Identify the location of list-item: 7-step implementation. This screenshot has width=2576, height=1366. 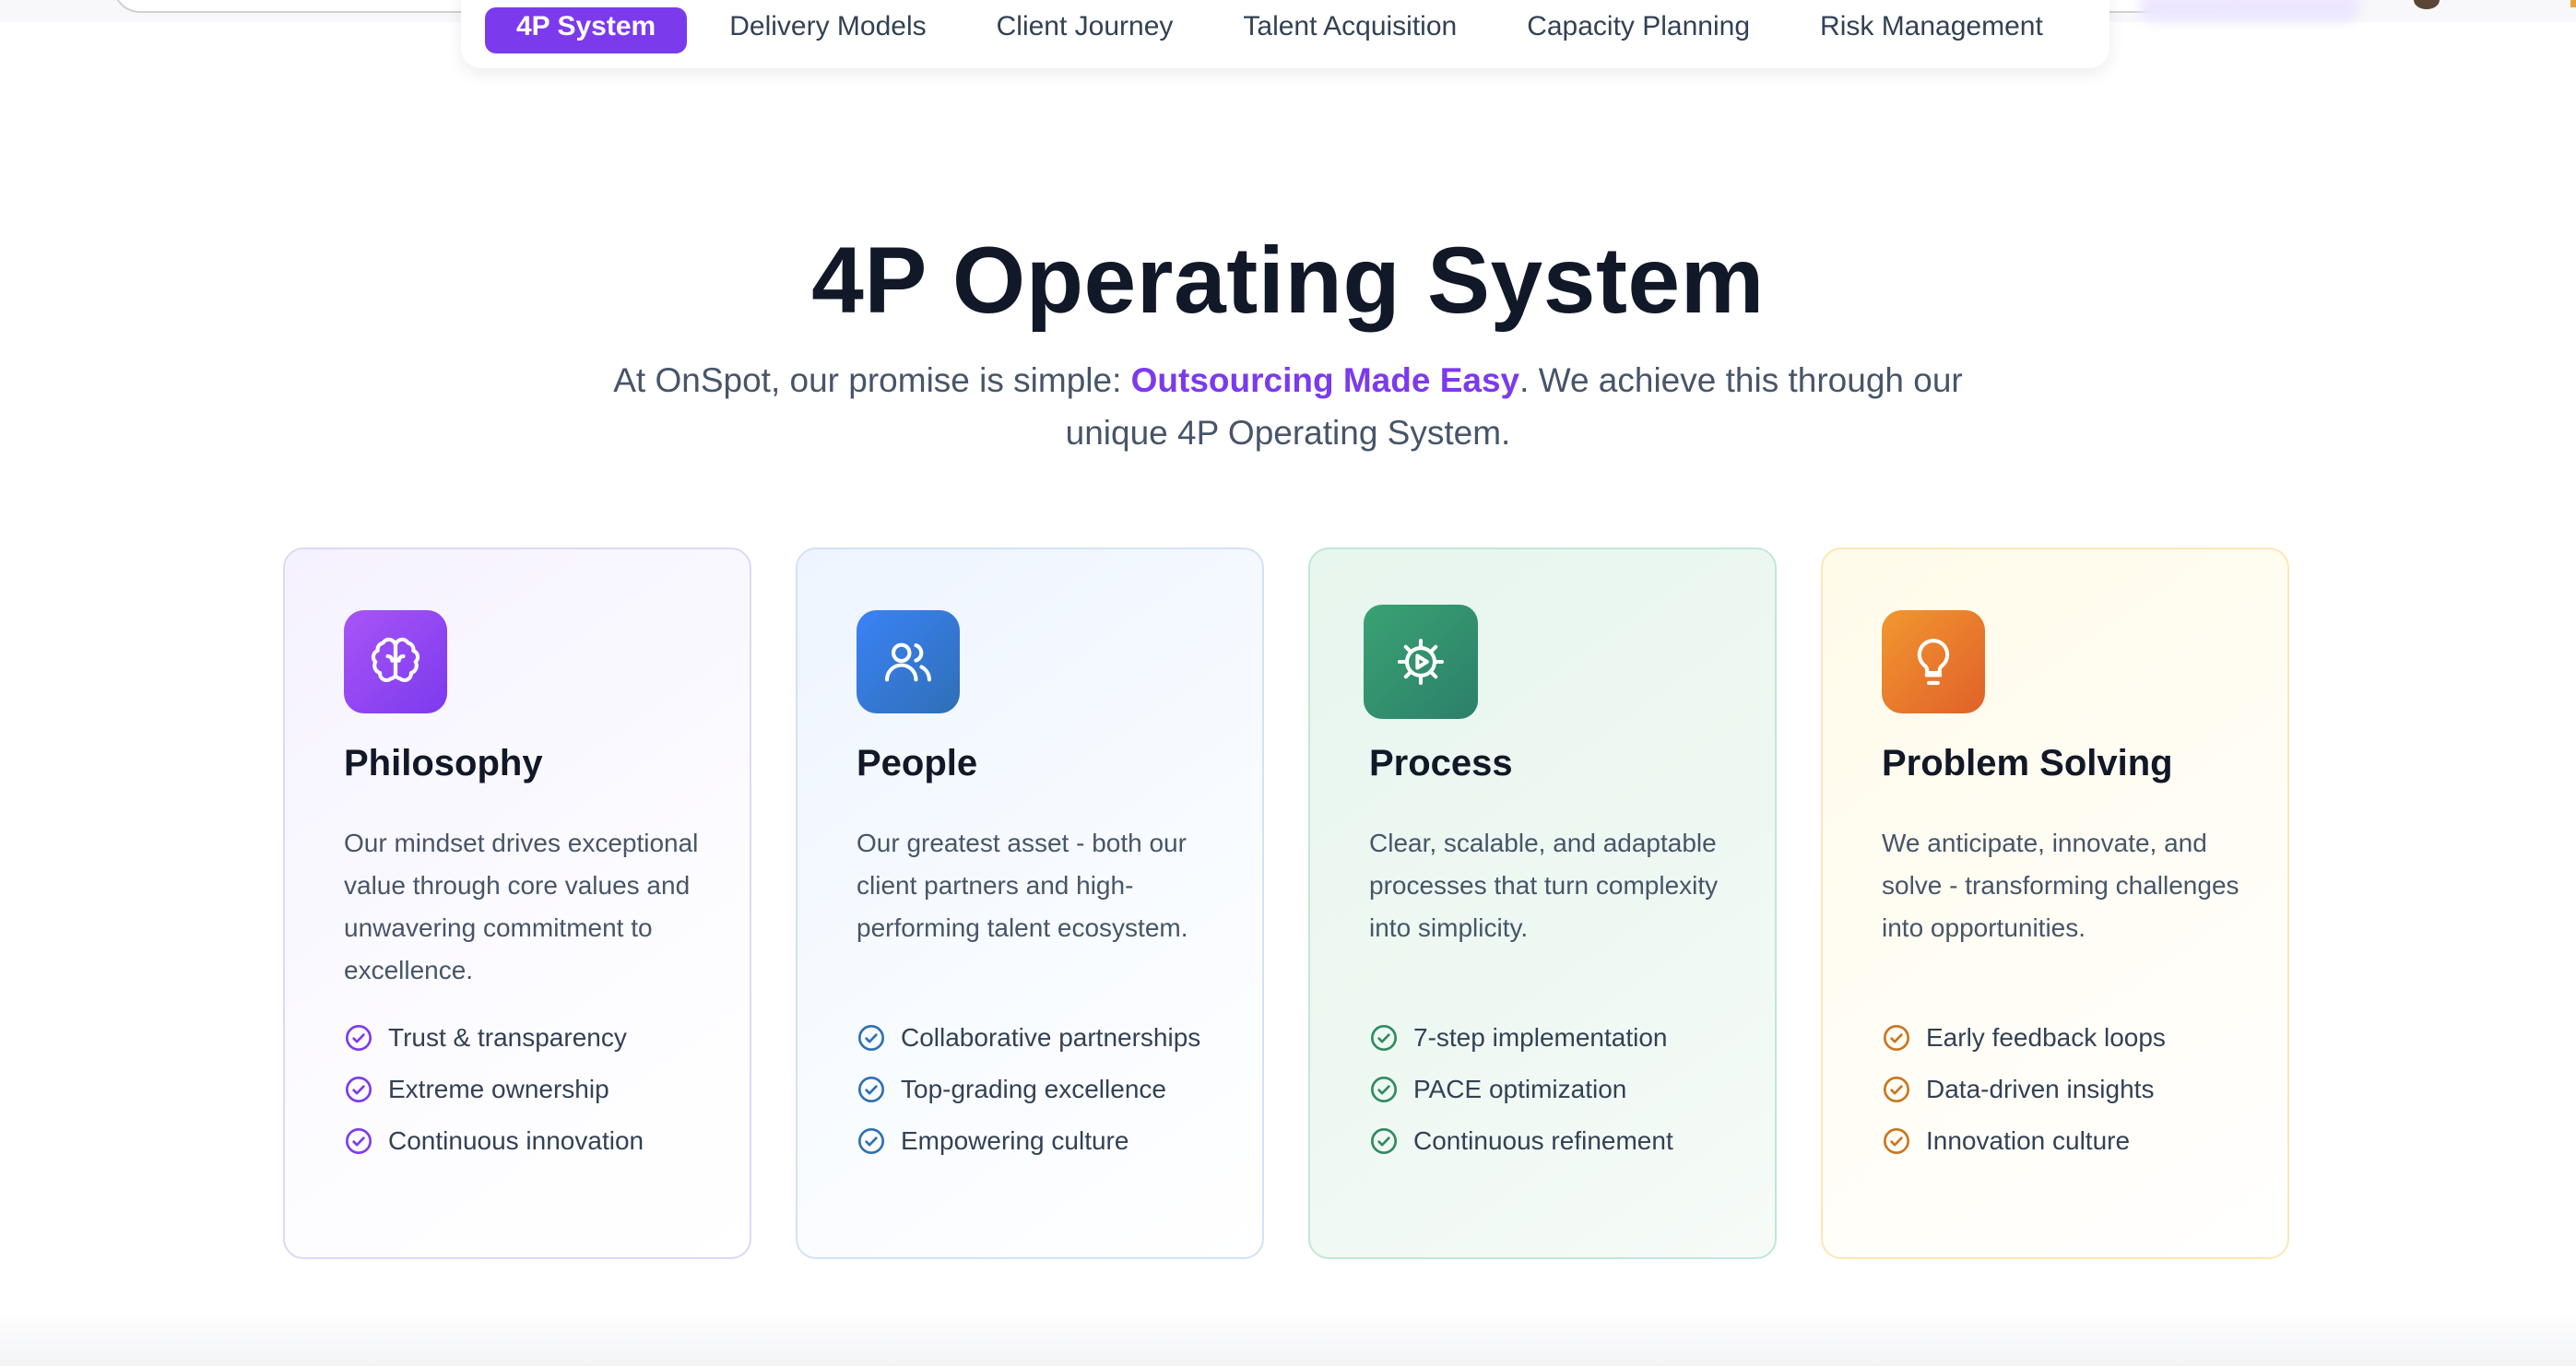
(1562, 1037).